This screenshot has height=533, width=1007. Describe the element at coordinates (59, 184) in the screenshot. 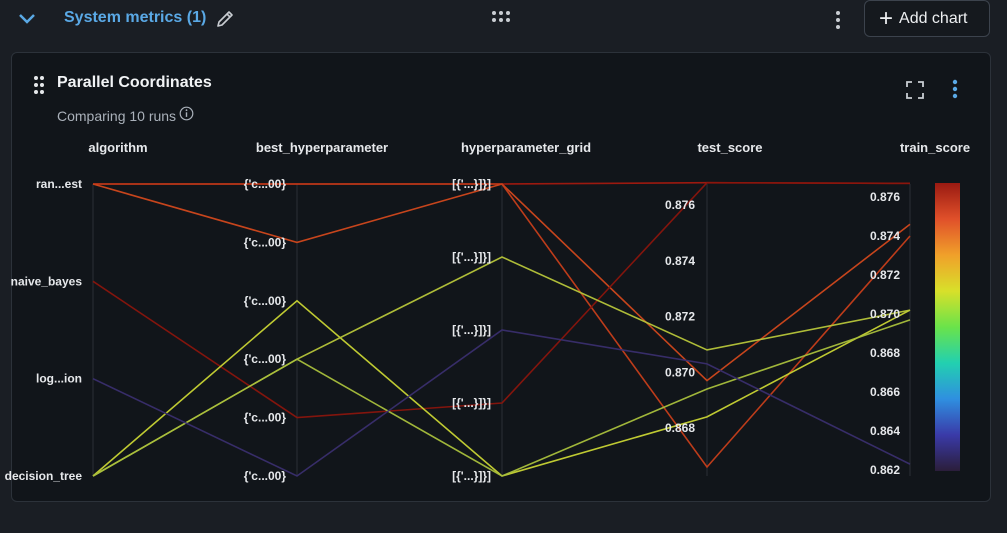

I see `tick-label: ran...est` at that location.